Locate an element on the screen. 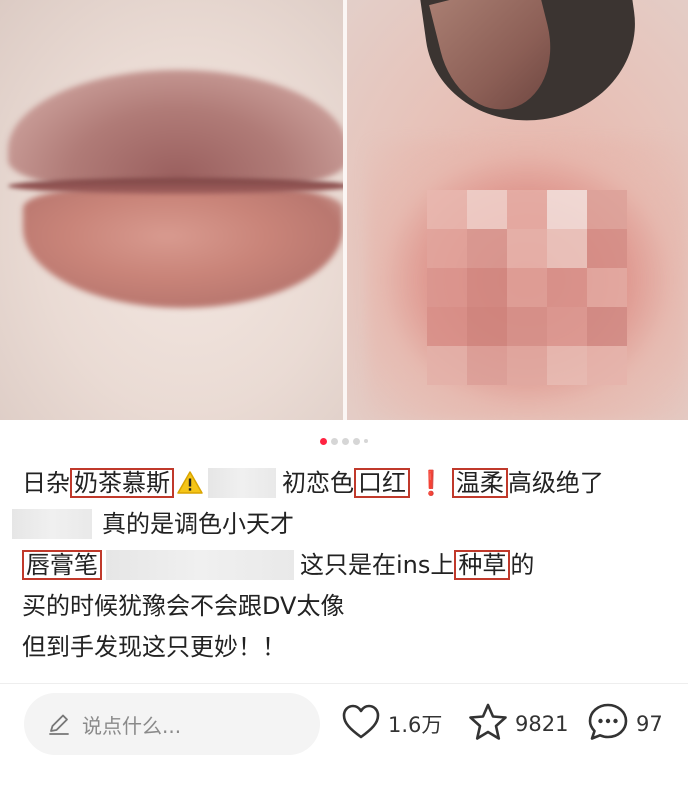 The image size is (688, 787). carousel-page-indicator is located at coordinates (344, 441).